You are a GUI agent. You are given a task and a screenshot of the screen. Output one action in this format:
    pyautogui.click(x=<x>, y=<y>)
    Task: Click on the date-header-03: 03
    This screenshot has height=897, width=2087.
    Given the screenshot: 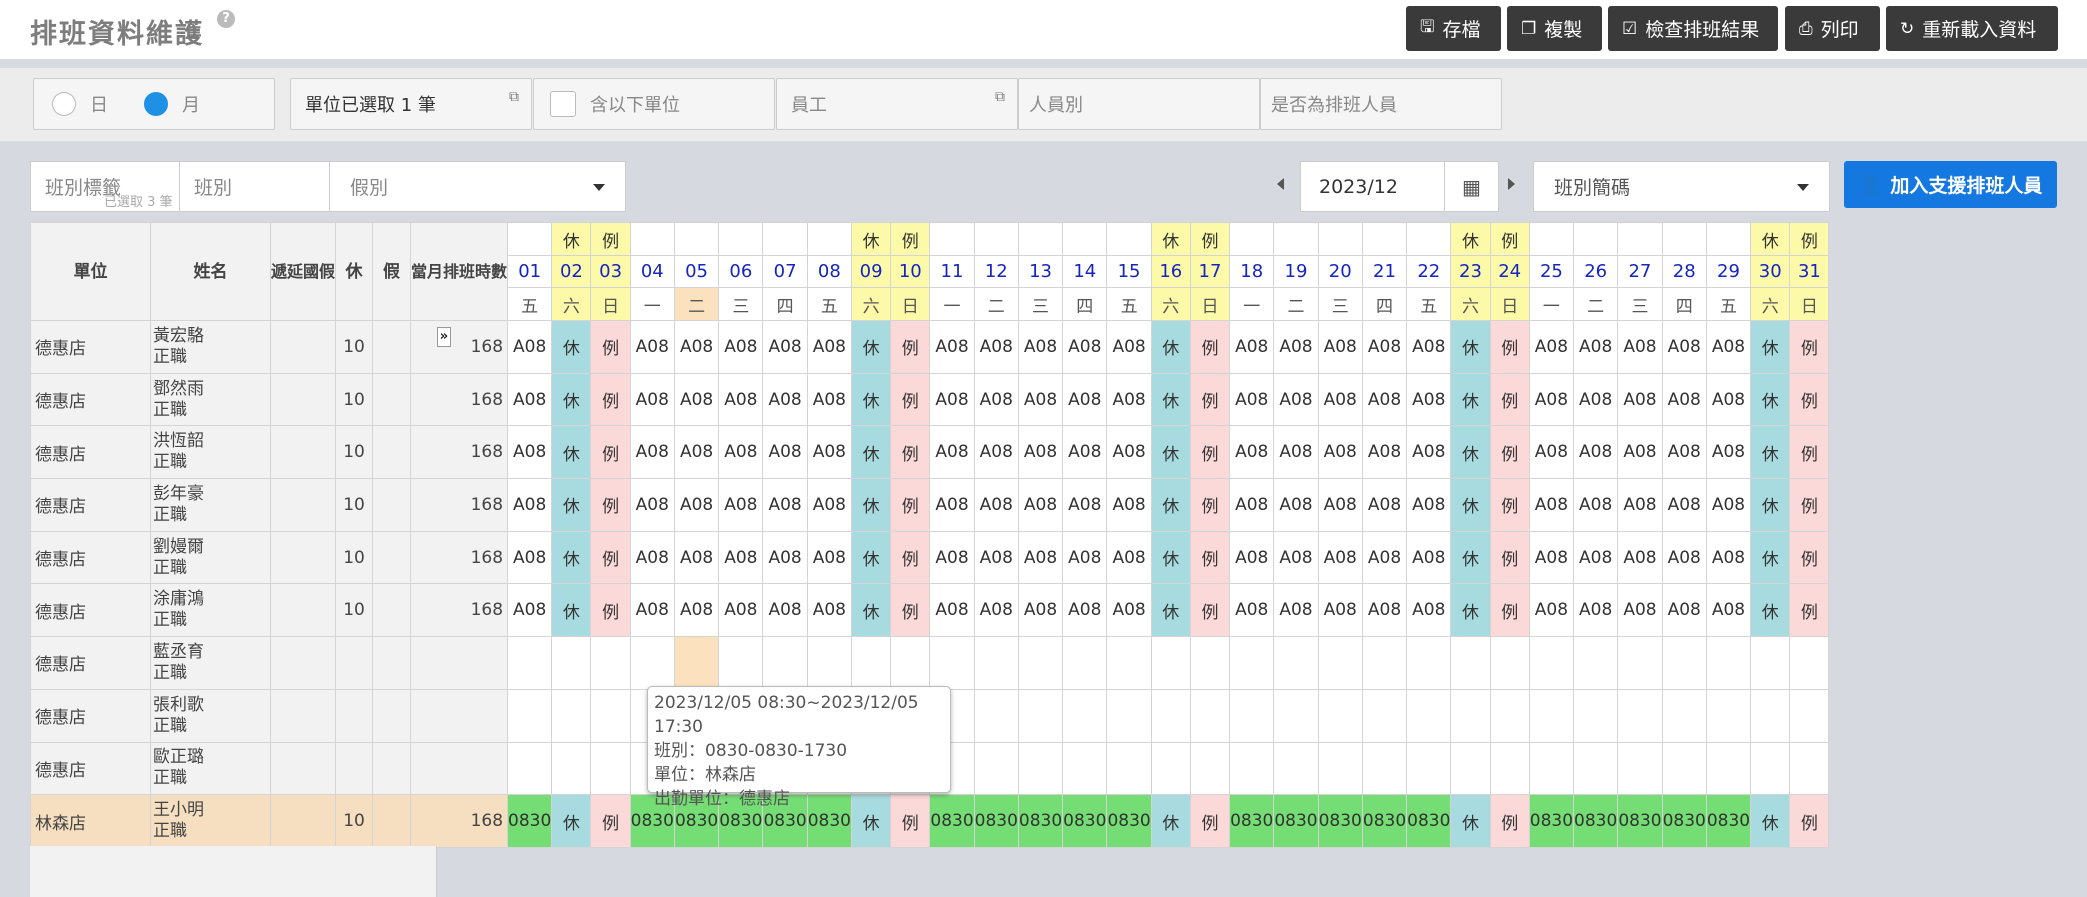 What is the action you would take?
    pyautogui.click(x=610, y=271)
    